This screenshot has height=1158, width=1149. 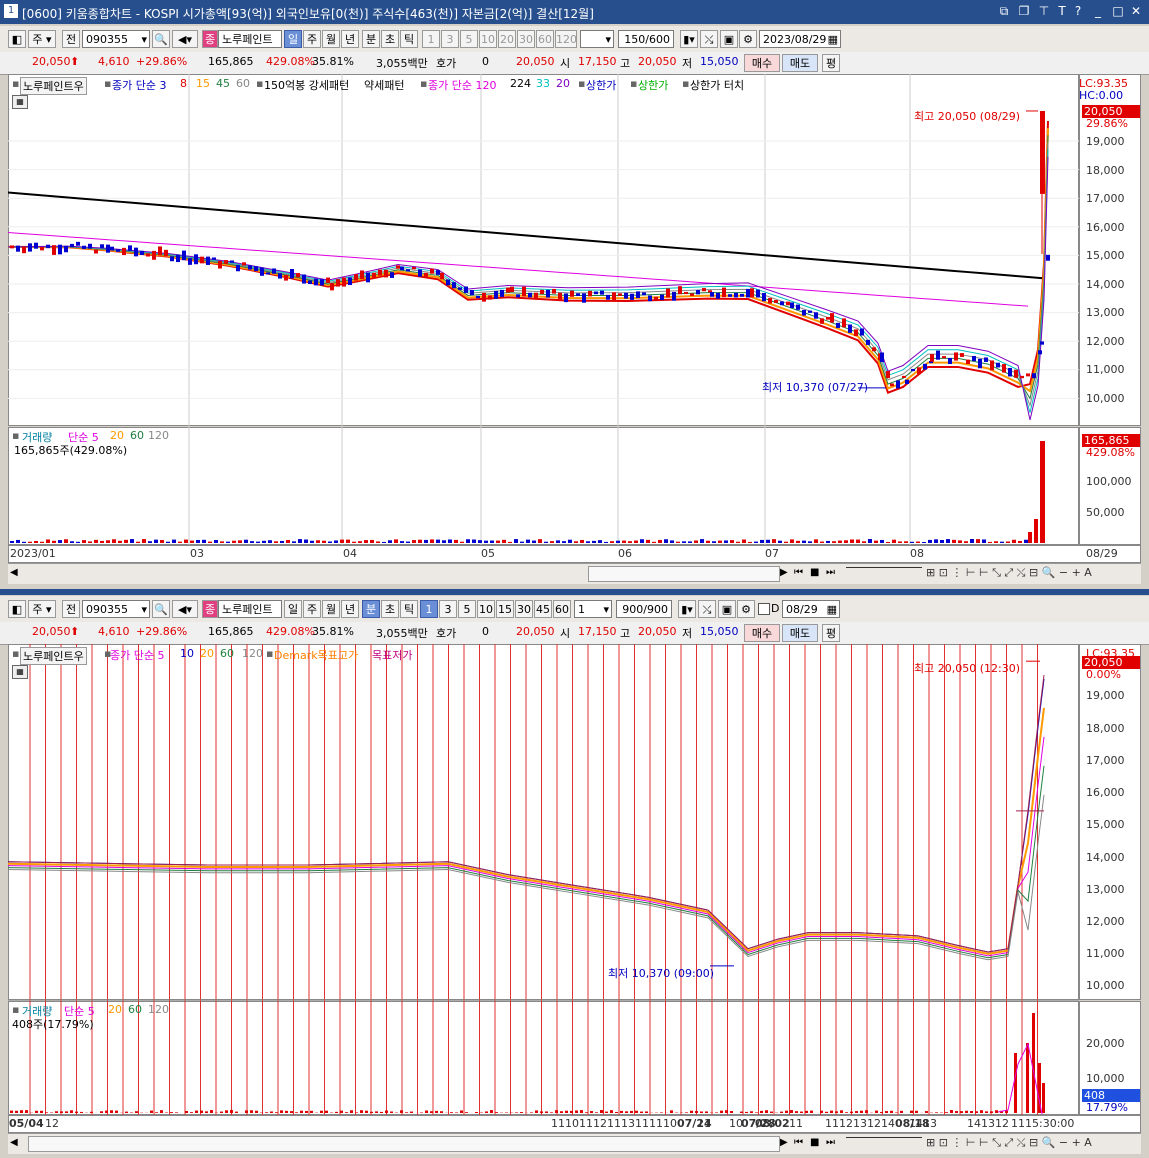 I want to click on cur-price: 20,050, so click(x=535, y=631).